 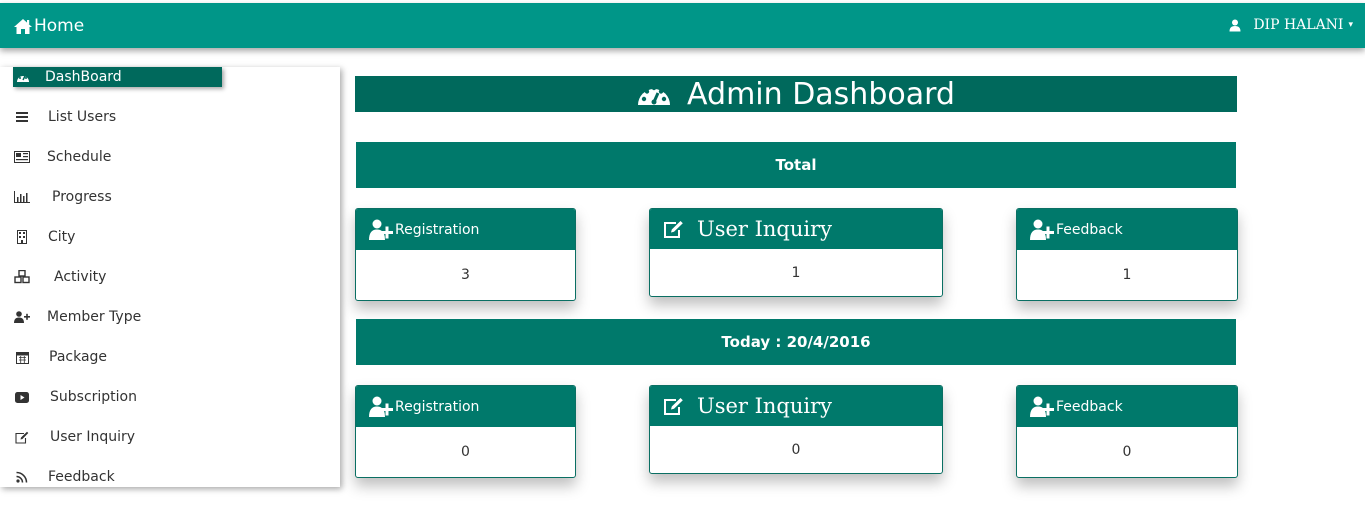 I want to click on sidebar-item-dashboard: DashBoard, so click(x=117, y=77).